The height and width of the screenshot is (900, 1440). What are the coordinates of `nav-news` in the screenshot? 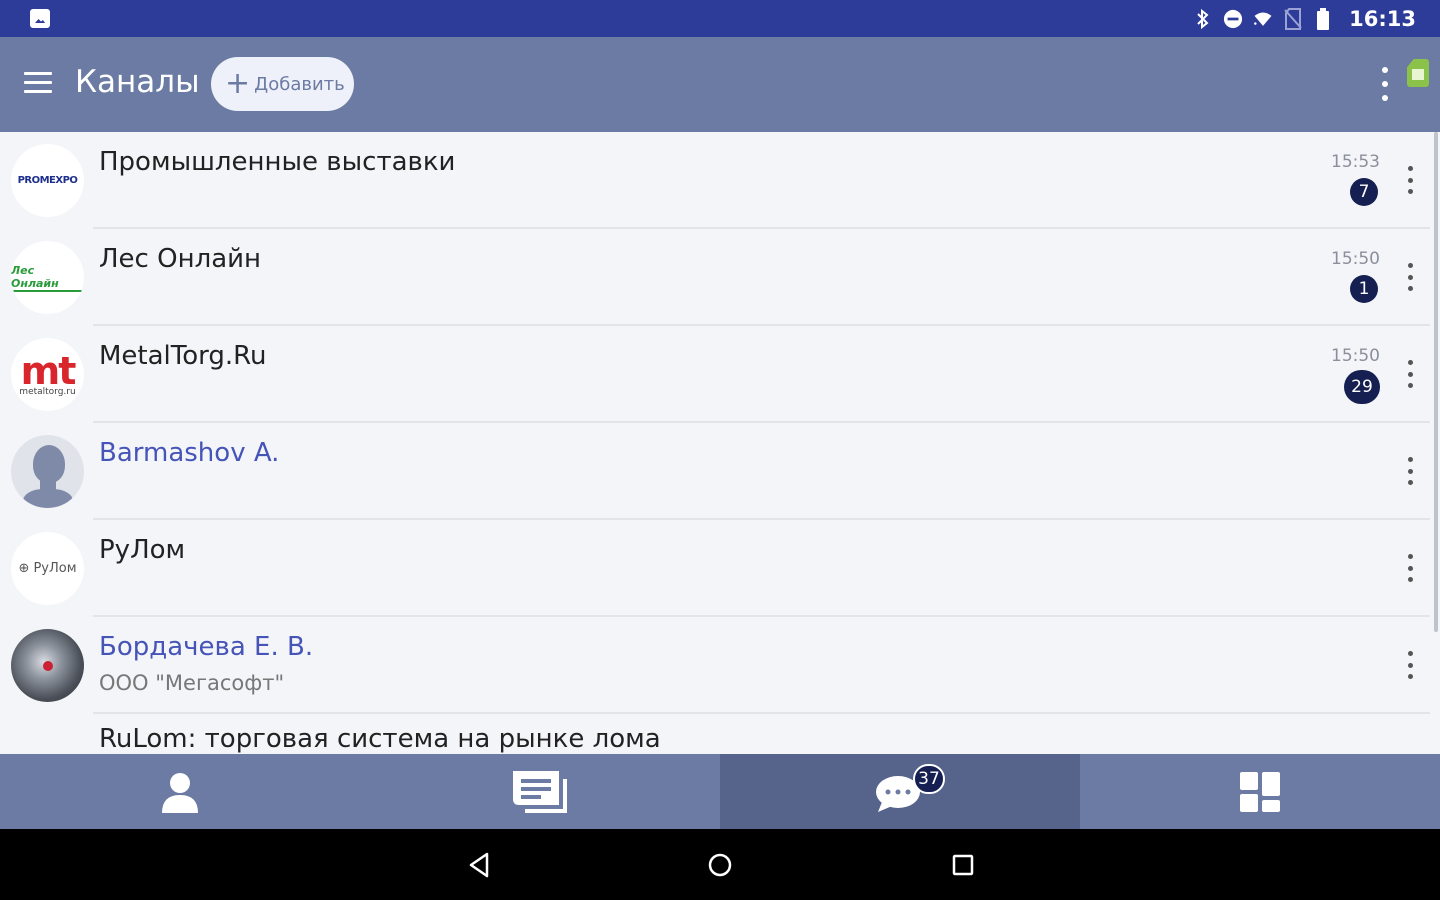 It's located at (540, 791).